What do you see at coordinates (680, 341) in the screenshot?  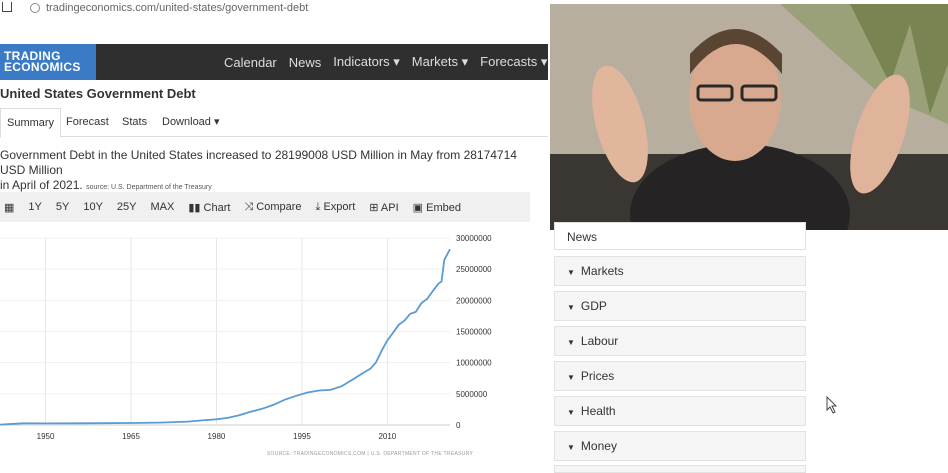 I see `sidebar-item-labour: ▼ Labour` at bounding box center [680, 341].